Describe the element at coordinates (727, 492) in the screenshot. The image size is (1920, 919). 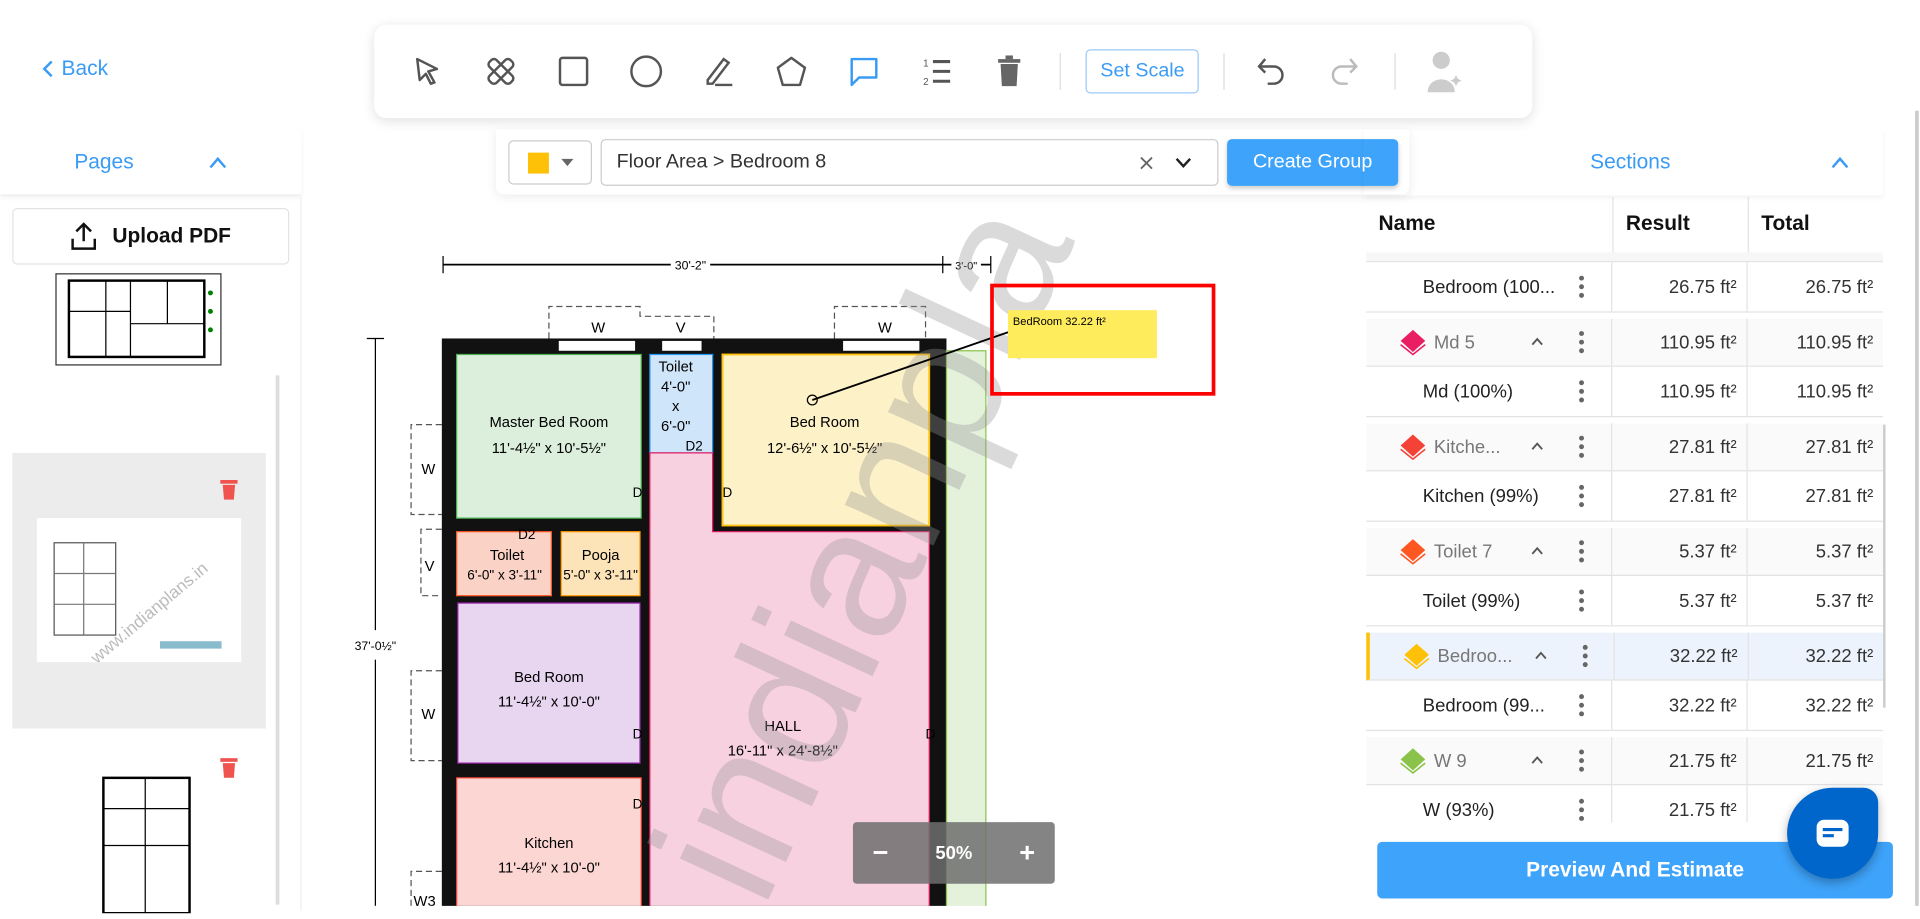
I see `svg-text: D` at that location.